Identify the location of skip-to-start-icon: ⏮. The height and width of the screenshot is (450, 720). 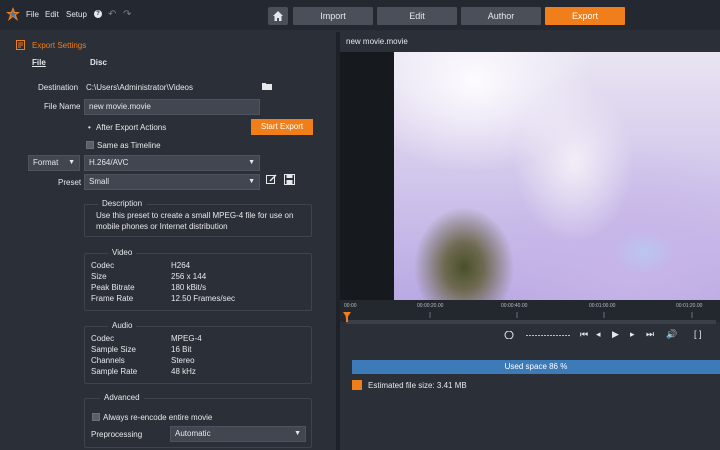
(584, 334).